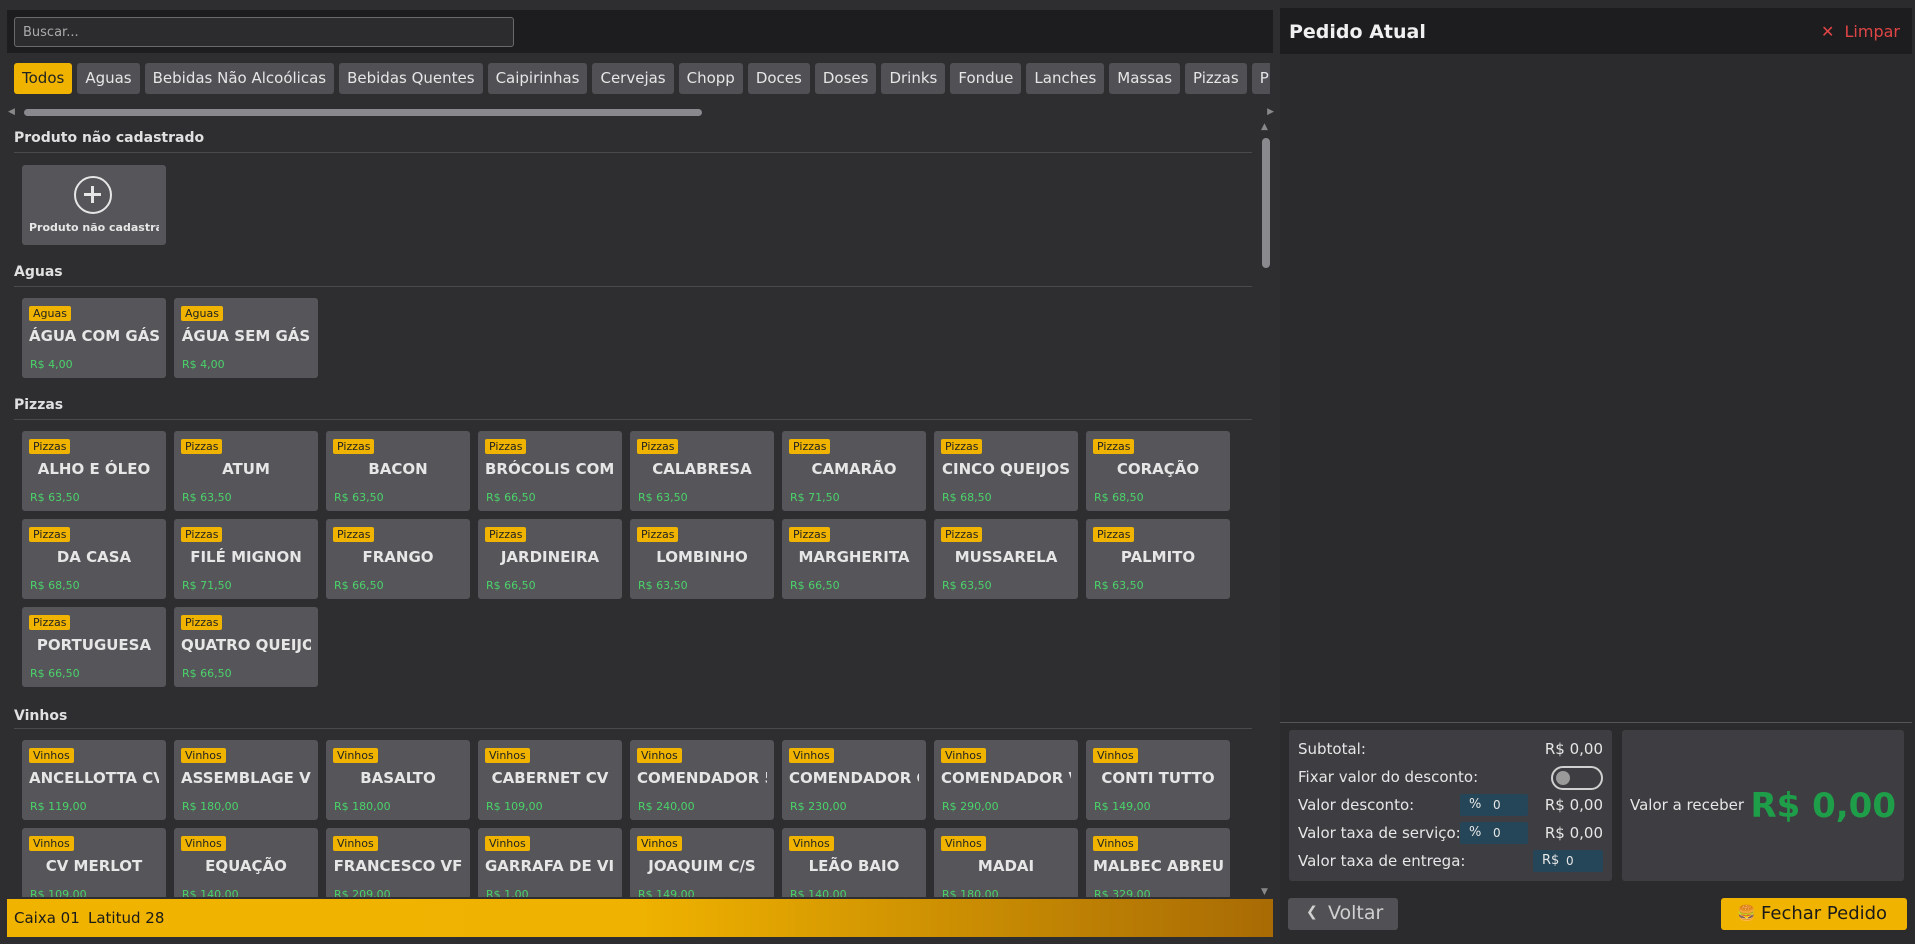 Image resolution: width=1915 pixels, height=944 pixels. I want to click on product-price: R$ 230,00, so click(818, 806).